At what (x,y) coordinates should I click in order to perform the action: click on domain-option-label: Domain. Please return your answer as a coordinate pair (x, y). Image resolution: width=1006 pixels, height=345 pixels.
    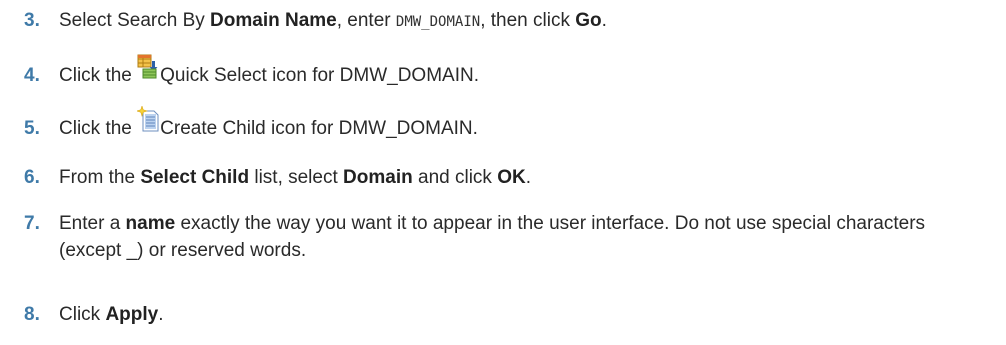
    Looking at the image, I should click on (378, 177).